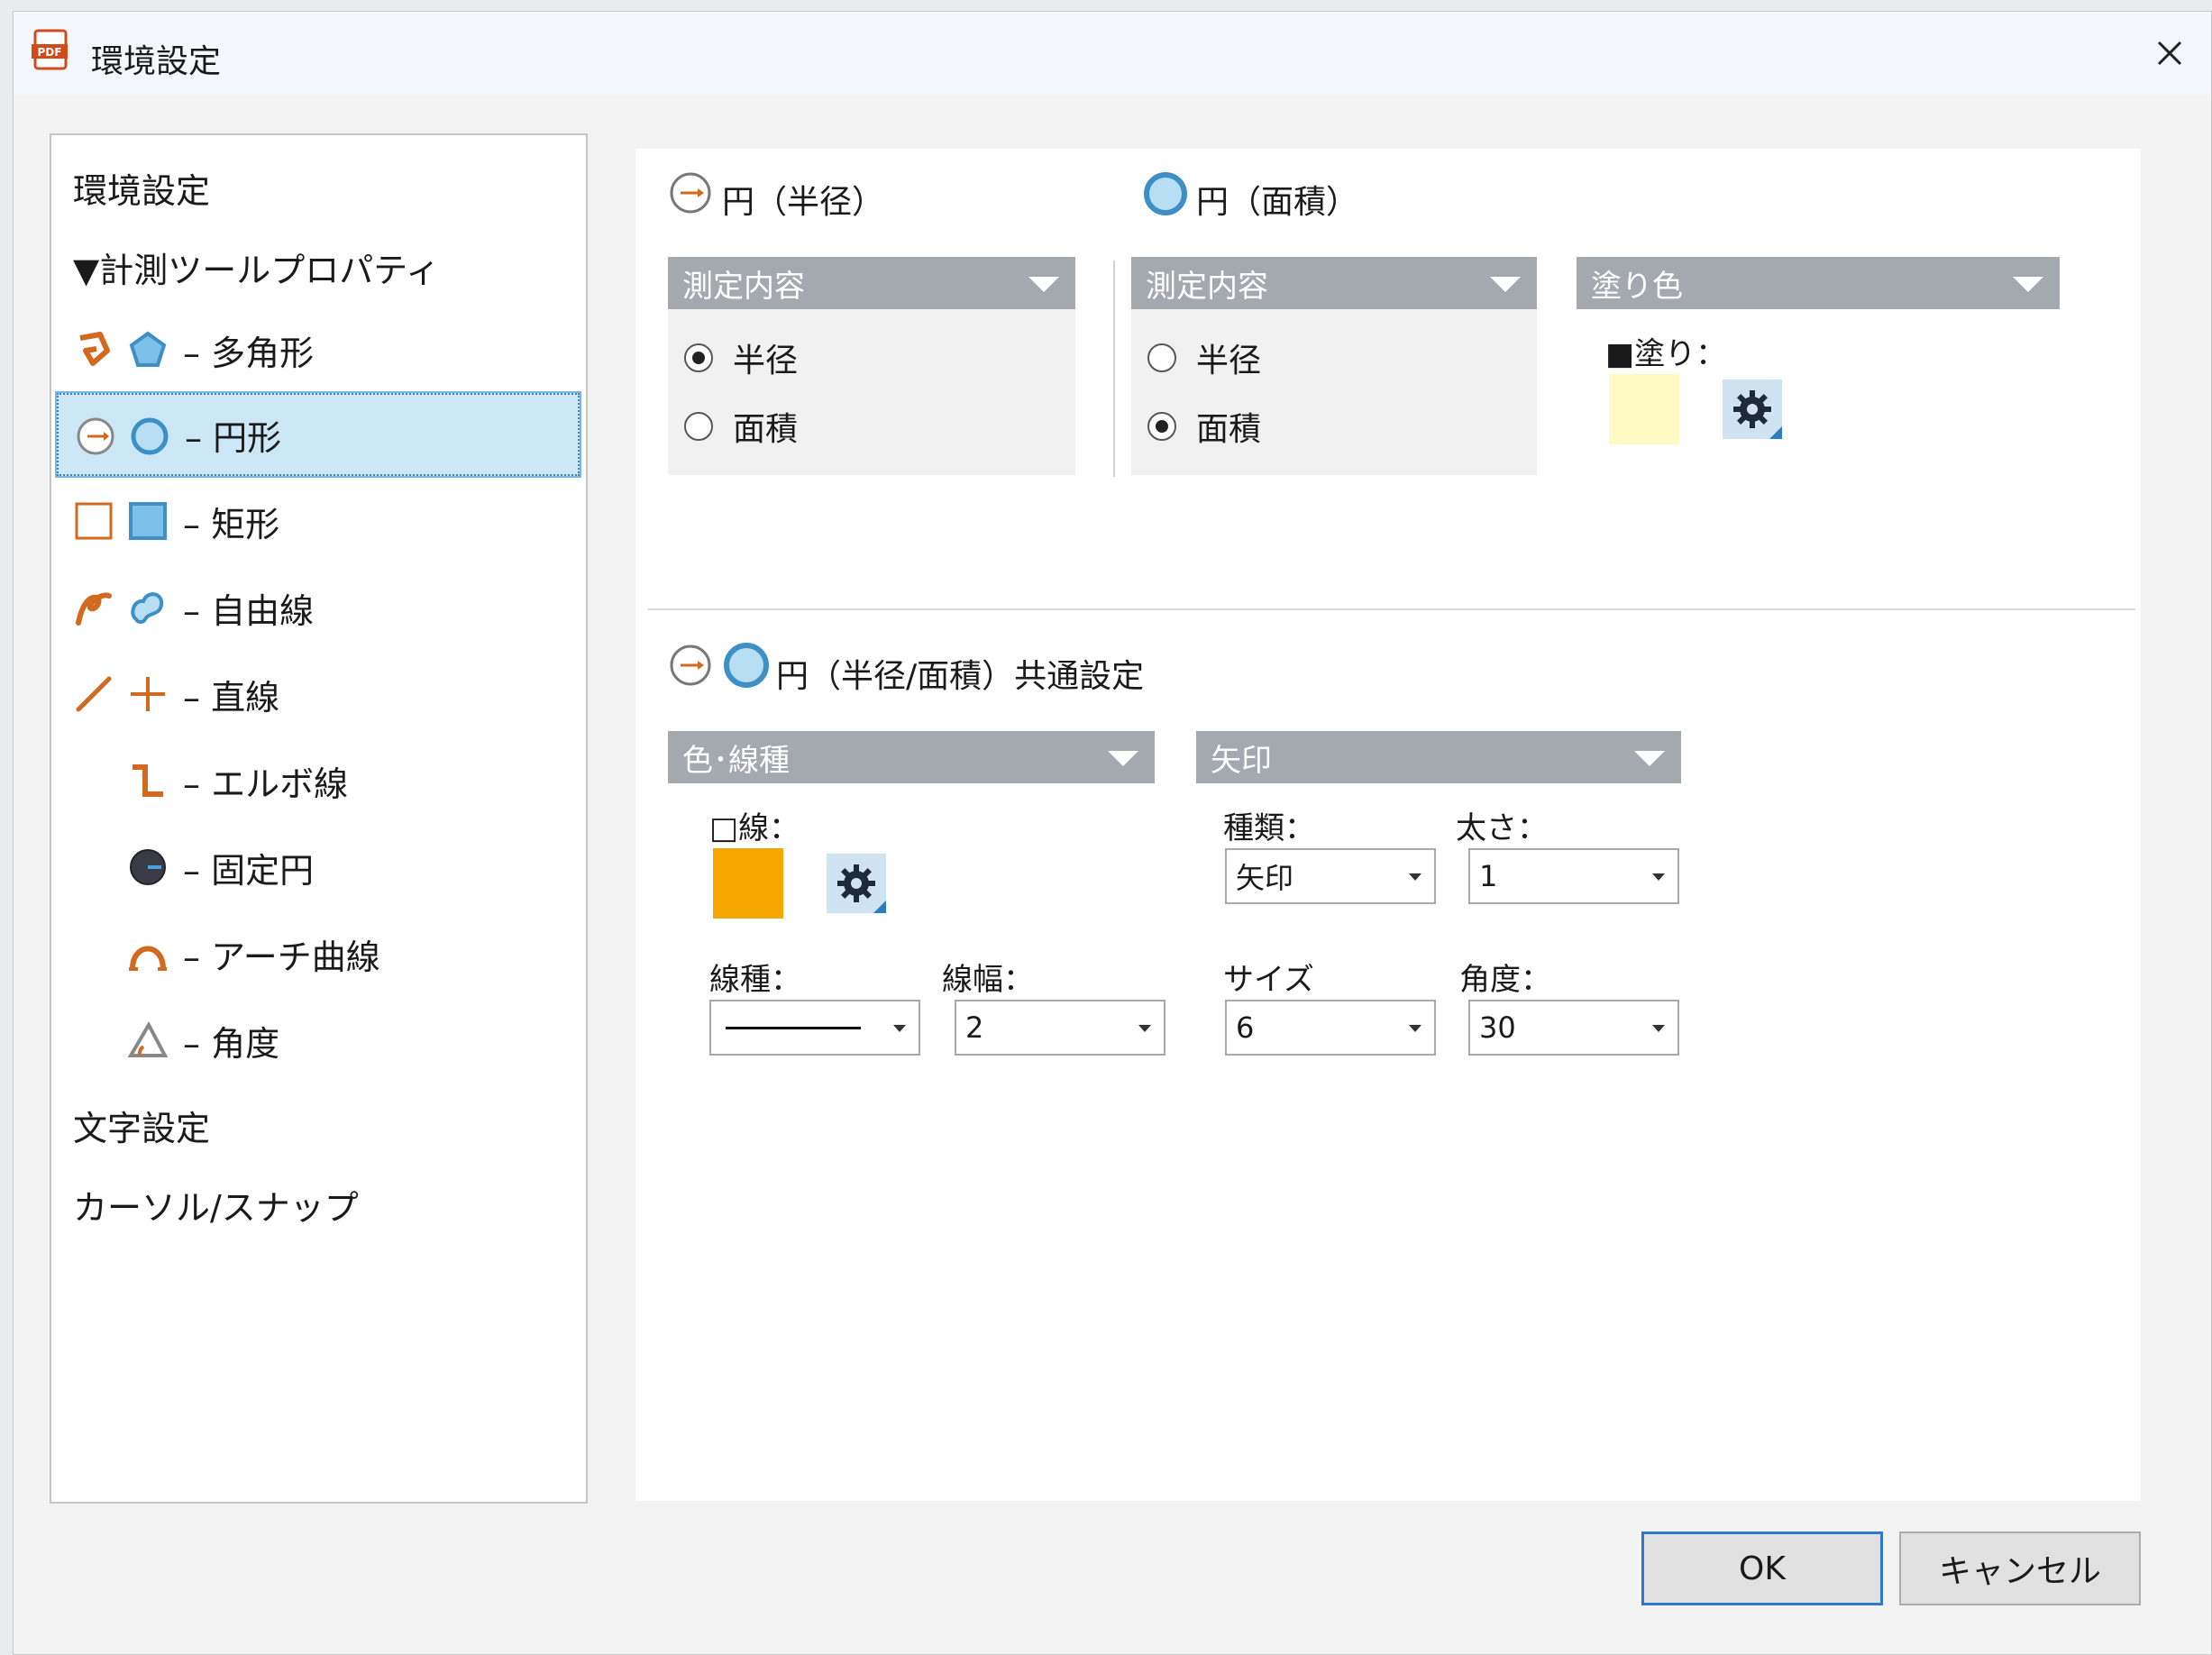 The width and height of the screenshot is (2212, 1655). What do you see at coordinates (94, 609) in the screenshot?
I see `freehand-measure-icon` at bounding box center [94, 609].